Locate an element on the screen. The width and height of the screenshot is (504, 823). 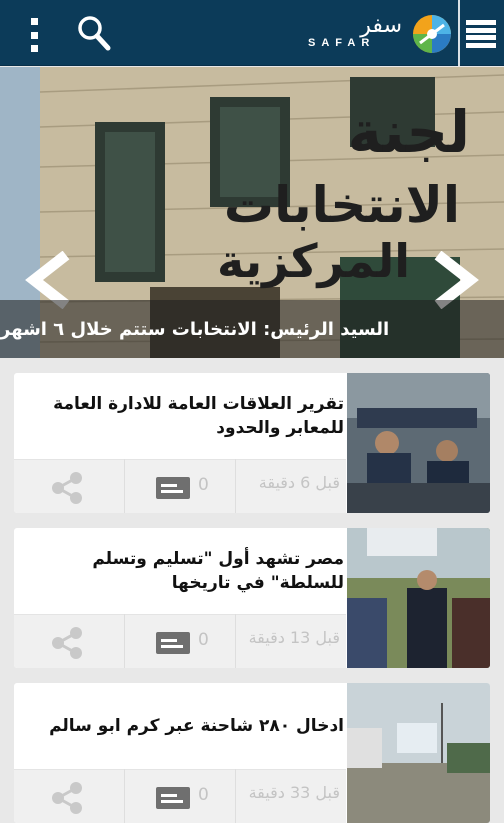
article-time: قبل 6 دقيقة is located at coordinates (299, 482).